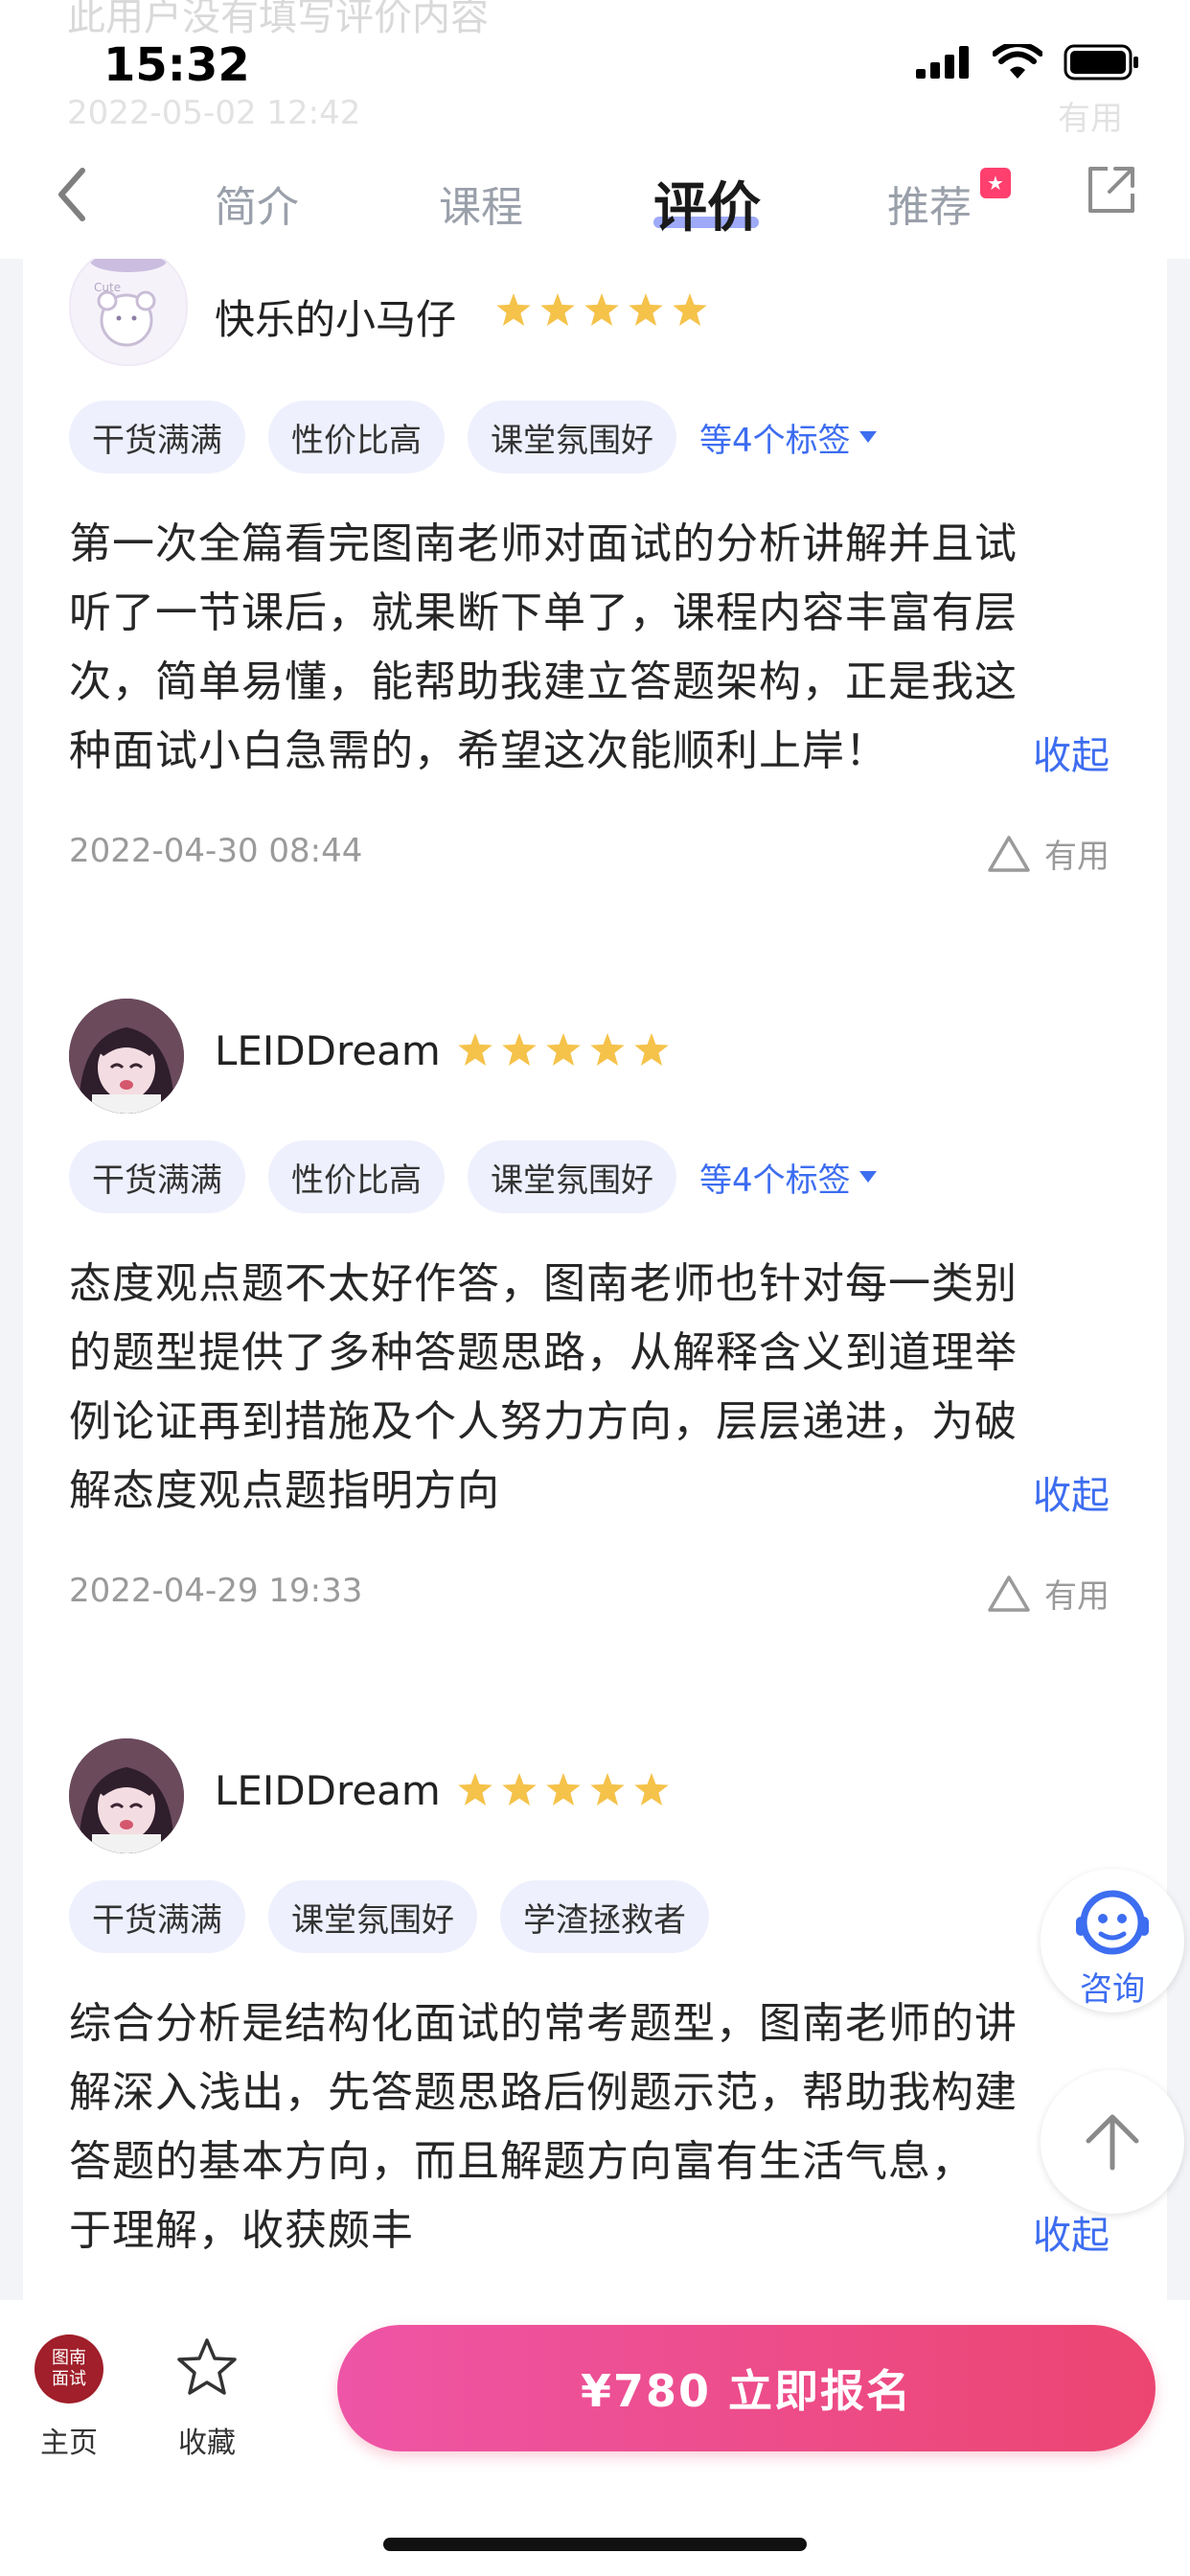 The width and height of the screenshot is (1190, 2576). I want to click on back-arrow-icon, so click(72, 194).